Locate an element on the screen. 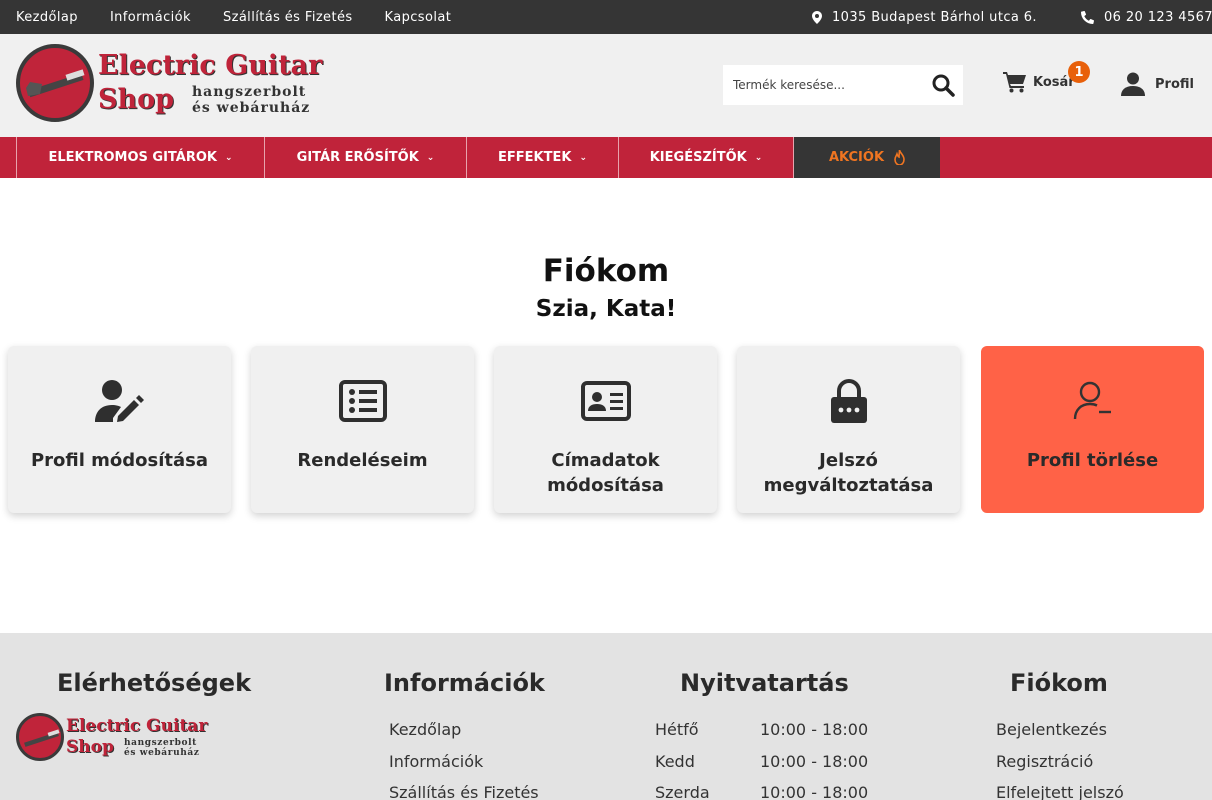  hours-day: Kedd is located at coordinates (675, 761).